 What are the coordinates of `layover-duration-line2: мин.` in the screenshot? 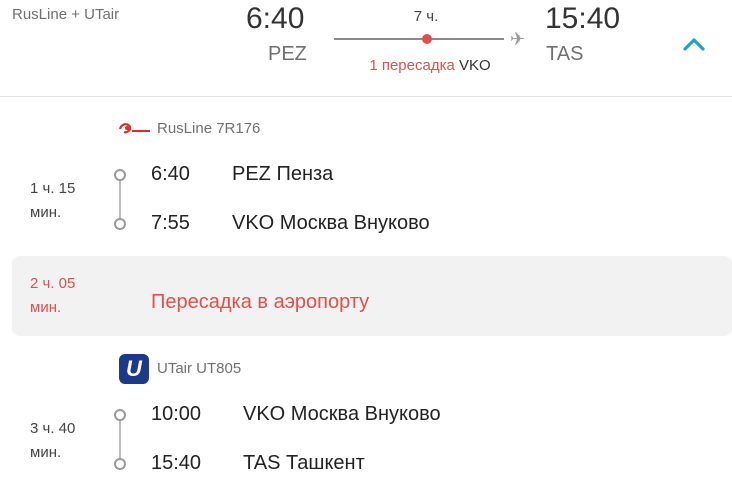 It's located at (46, 307).